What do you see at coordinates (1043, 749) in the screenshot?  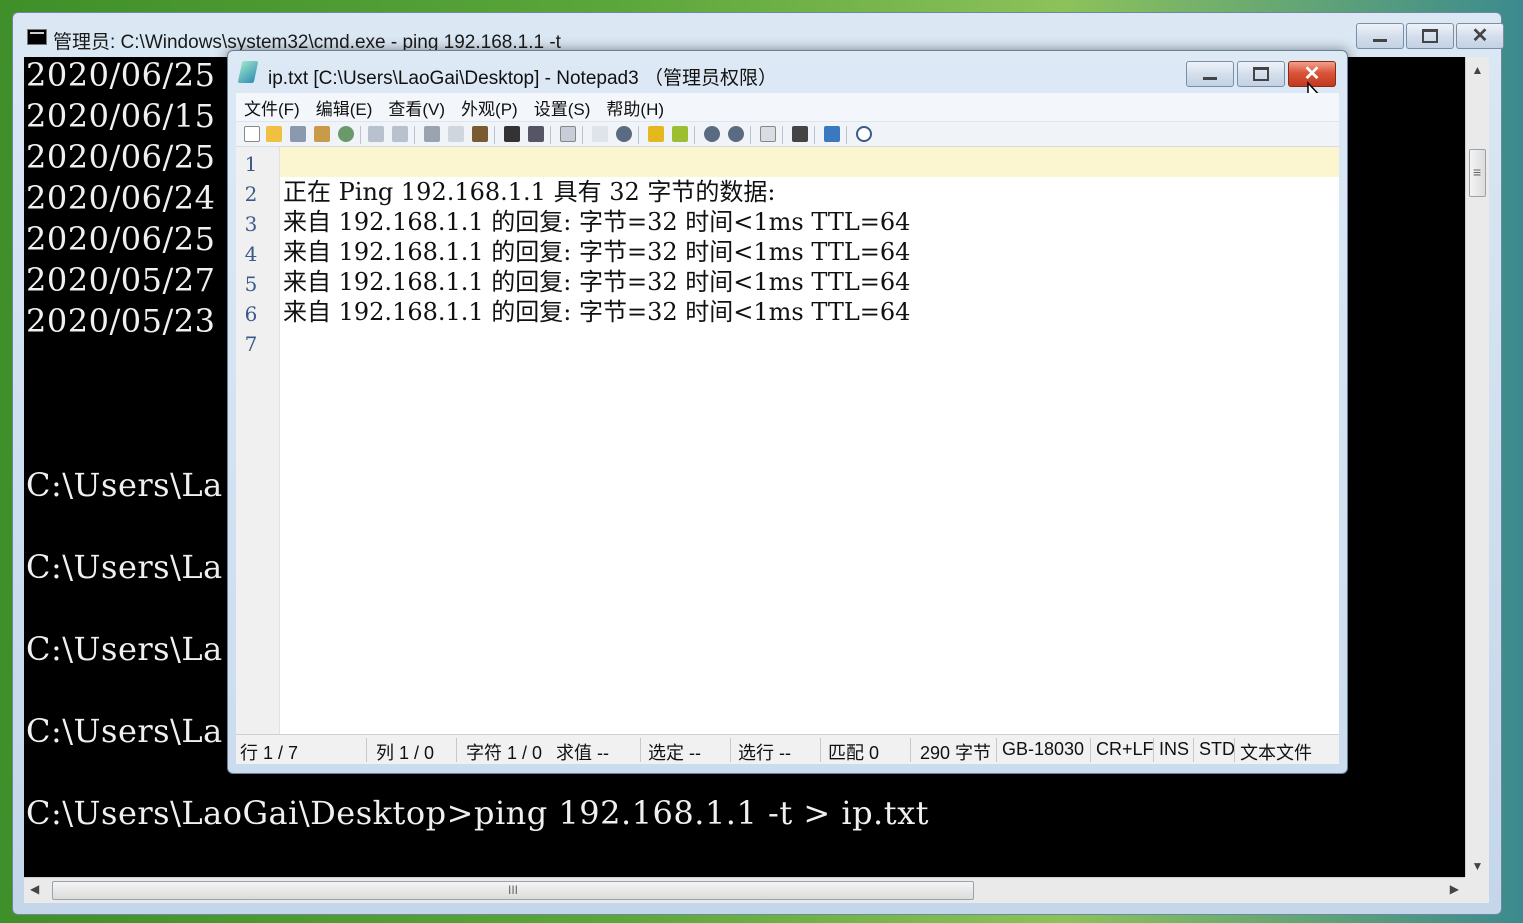 I see `status-encoding: GB-18030` at bounding box center [1043, 749].